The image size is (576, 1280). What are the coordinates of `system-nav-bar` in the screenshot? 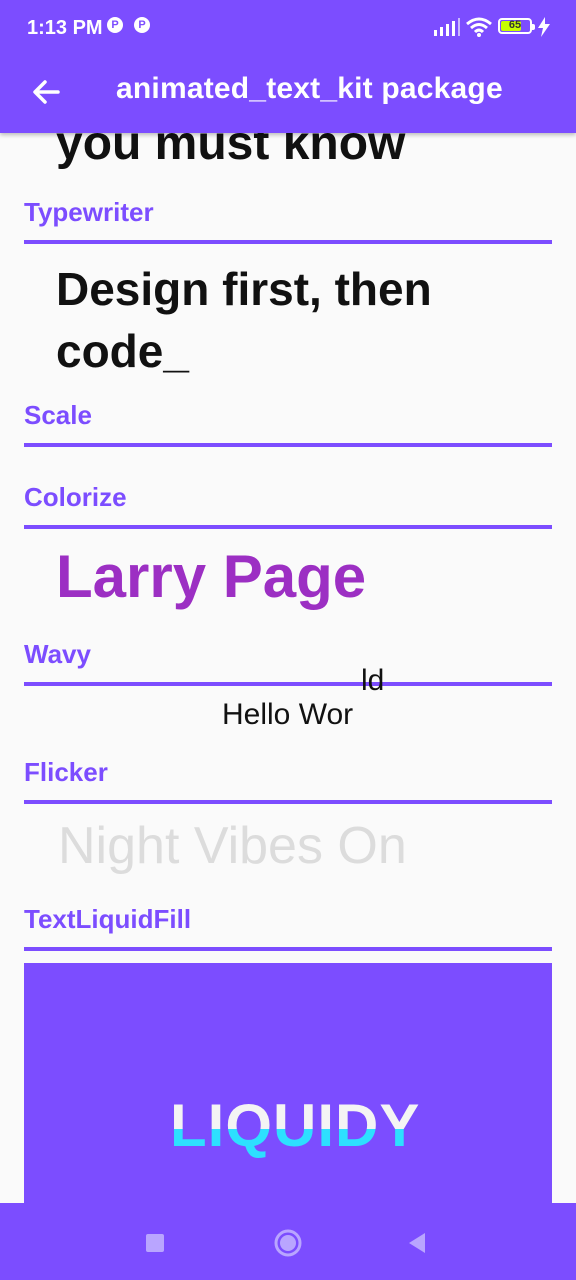 It's located at (288, 1241).